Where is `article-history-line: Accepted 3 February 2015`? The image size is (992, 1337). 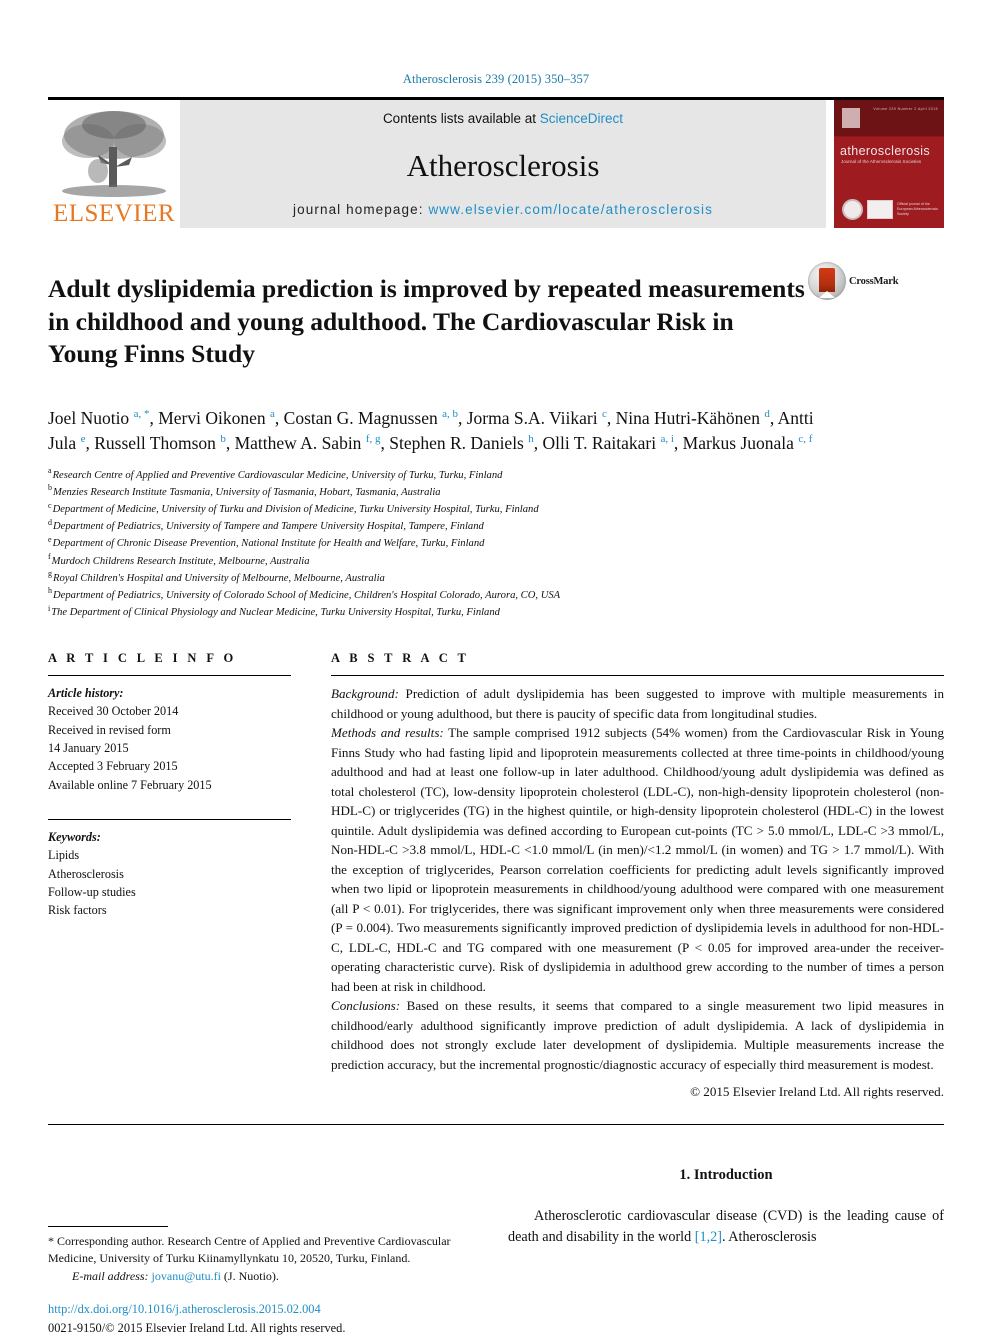
article-history-line: Accepted 3 February 2015 is located at coordinates (113, 766).